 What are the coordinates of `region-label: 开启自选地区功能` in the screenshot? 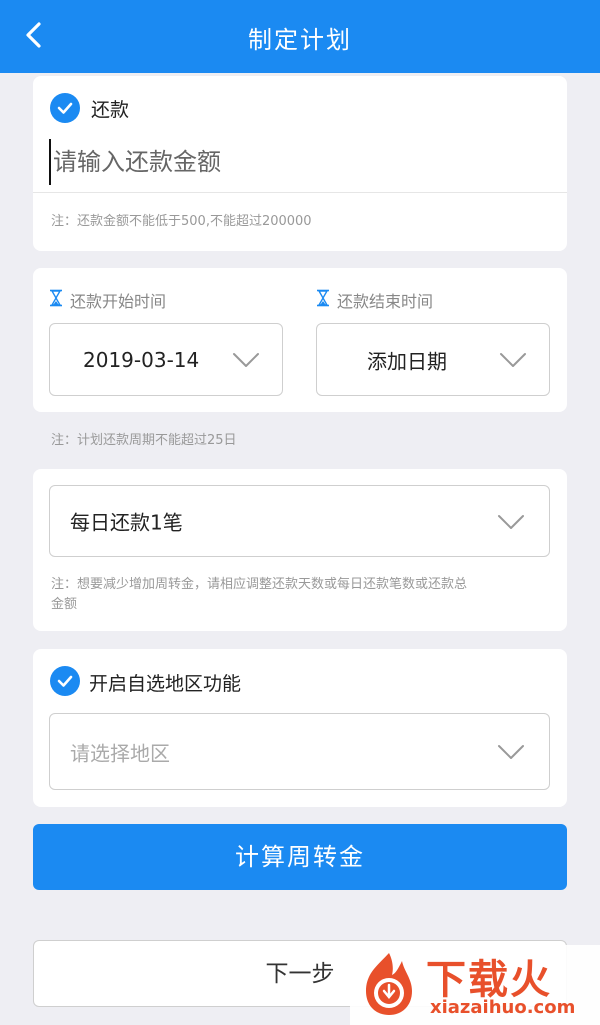 It's located at (165, 684).